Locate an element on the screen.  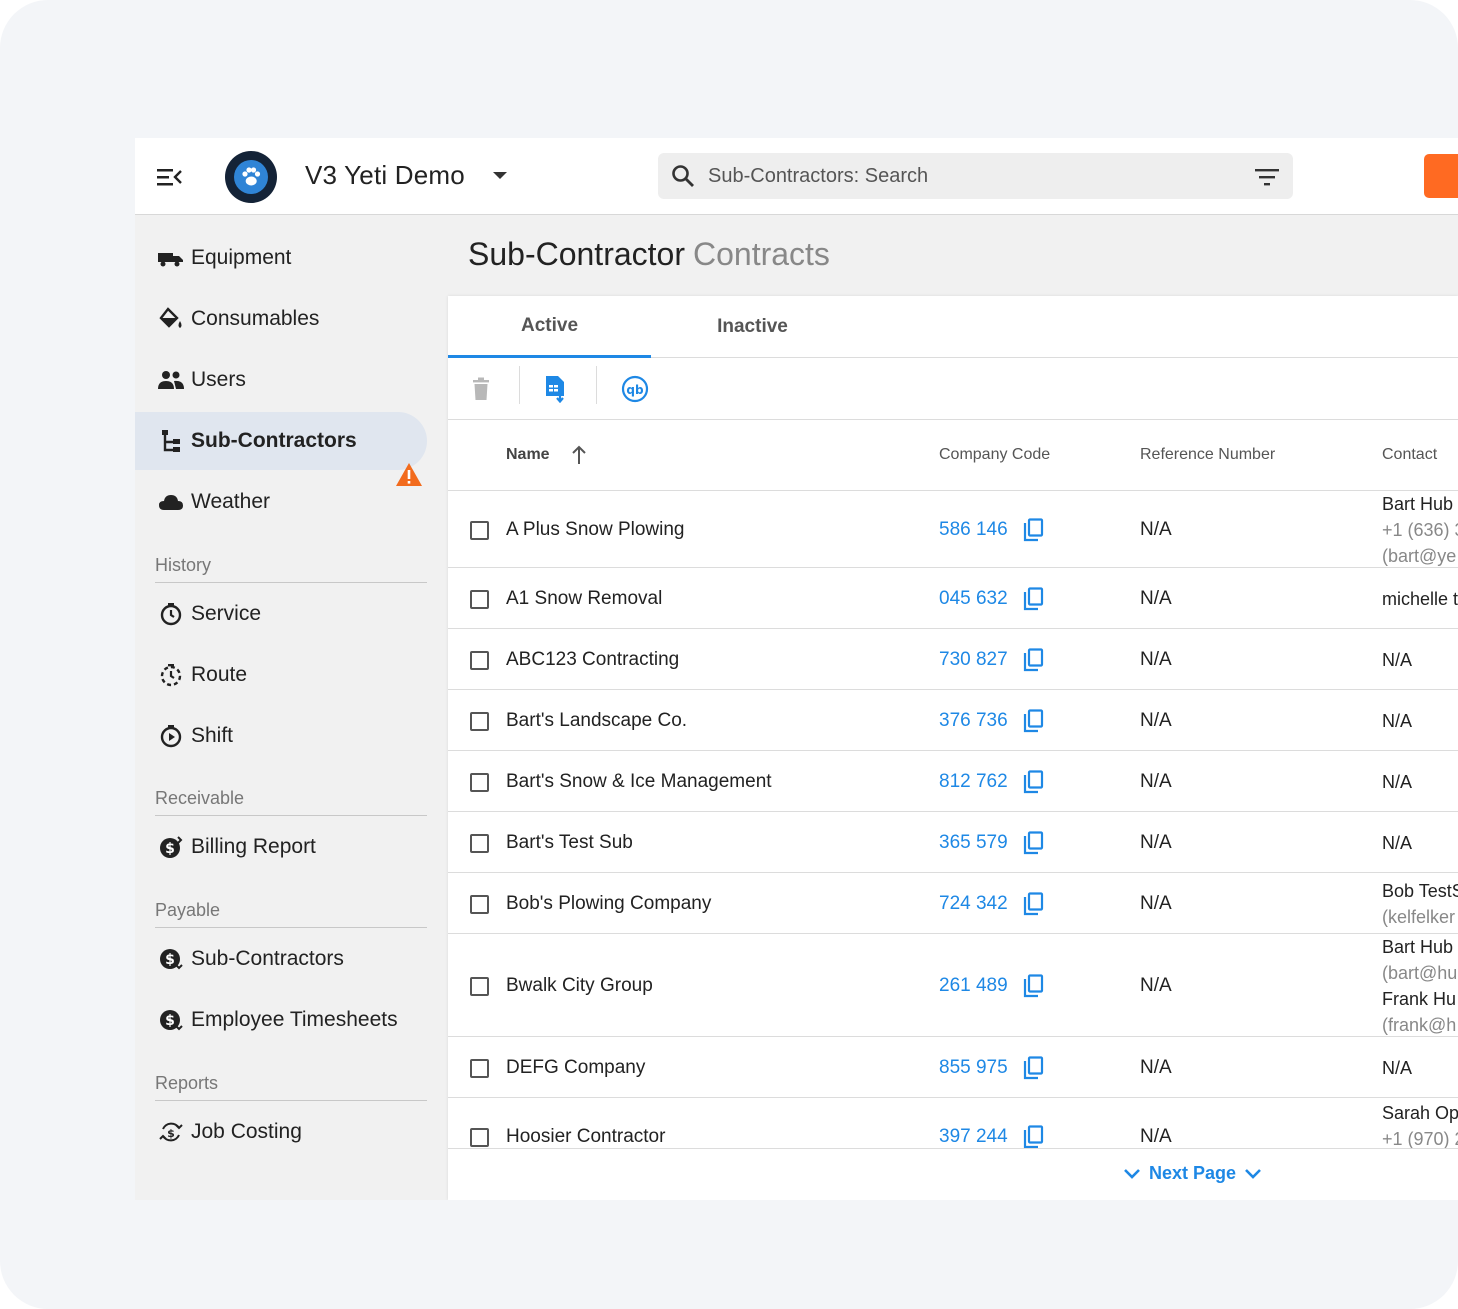
sidebar-item-weather: Weather is located at coordinates (281, 502).